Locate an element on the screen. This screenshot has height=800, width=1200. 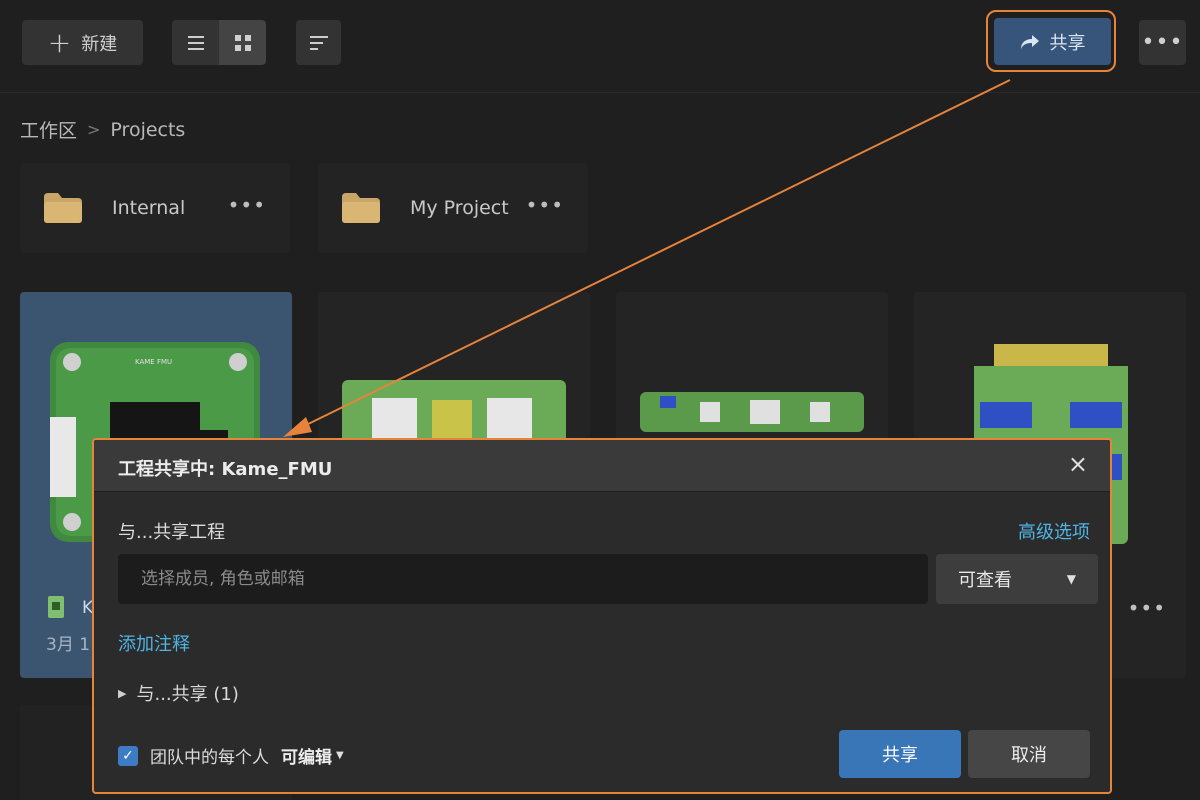
folder-card-my-project: My Project ••• is located at coordinates (453, 208).